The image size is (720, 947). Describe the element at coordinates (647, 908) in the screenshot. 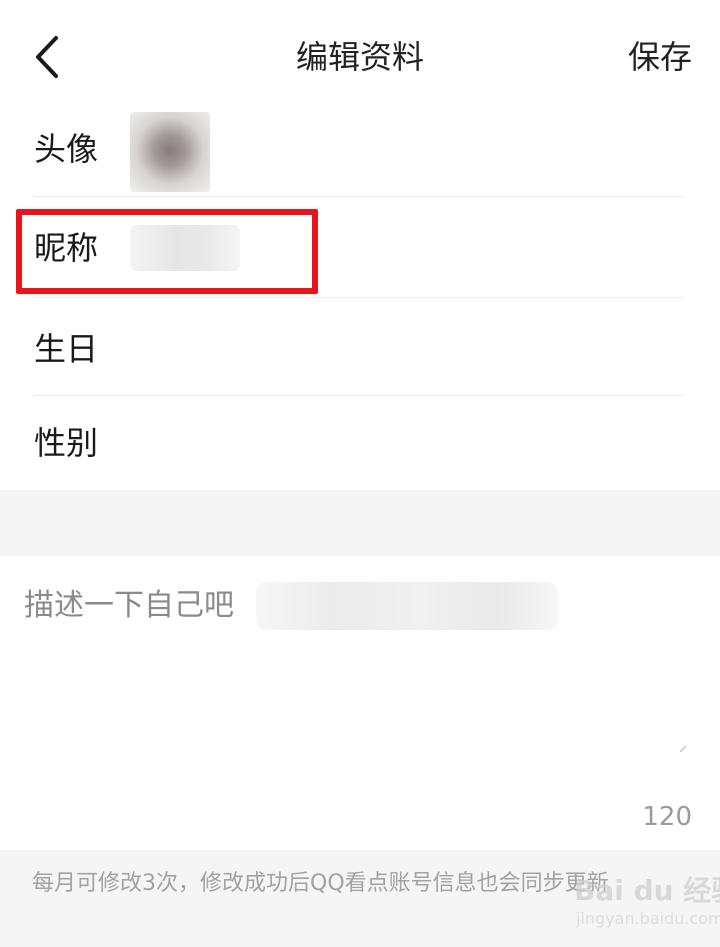

I see `watermark-logo: Bai du 经验 jingyan.baidu.com` at that location.